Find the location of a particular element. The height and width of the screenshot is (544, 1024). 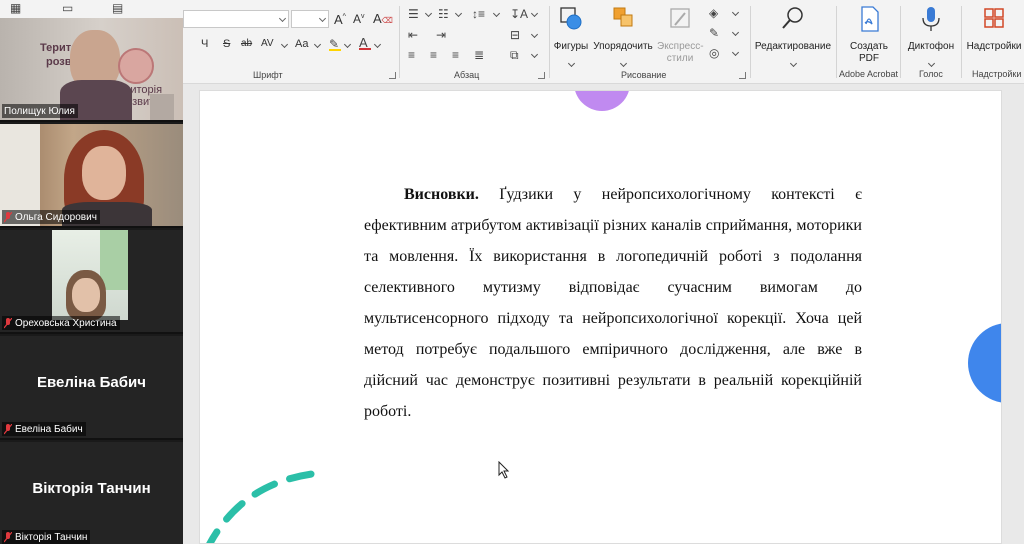

justify-icon: ≣ is located at coordinates (479, 55).